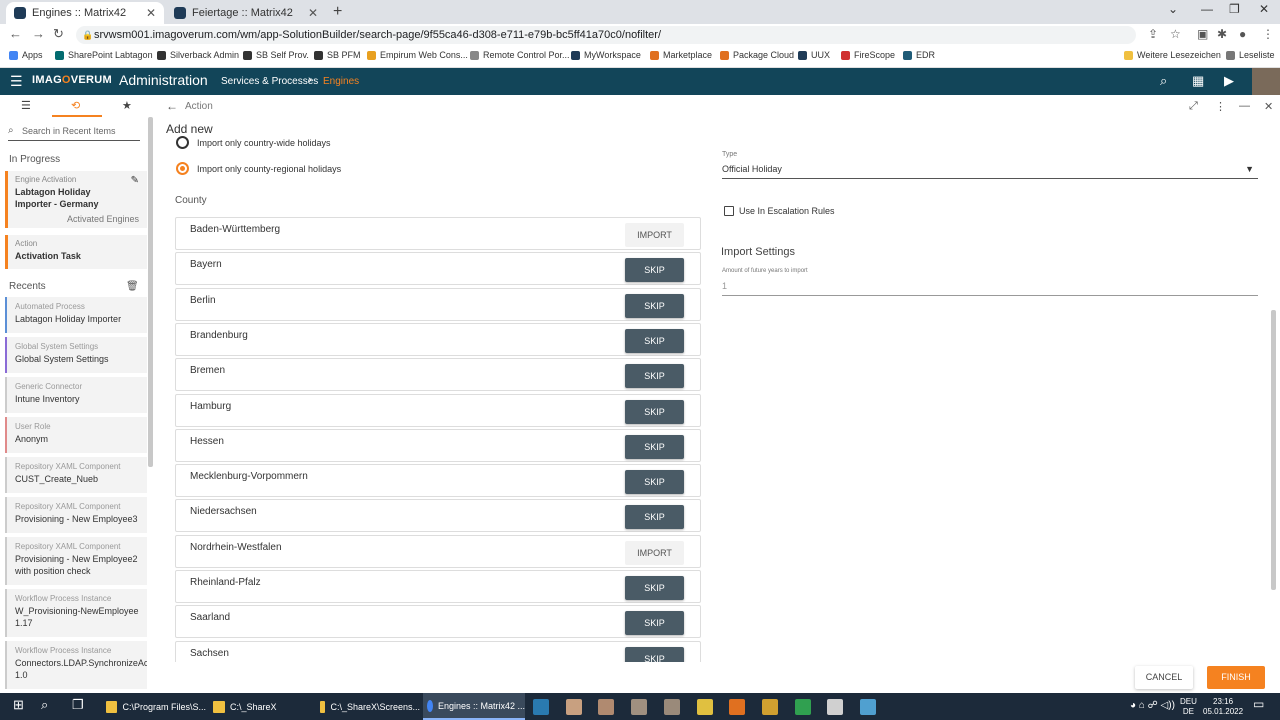  What do you see at coordinates (1164, 677) in the screenshot?
I see `cancel-button: CANCEL` at bounding box center [1164, 677].